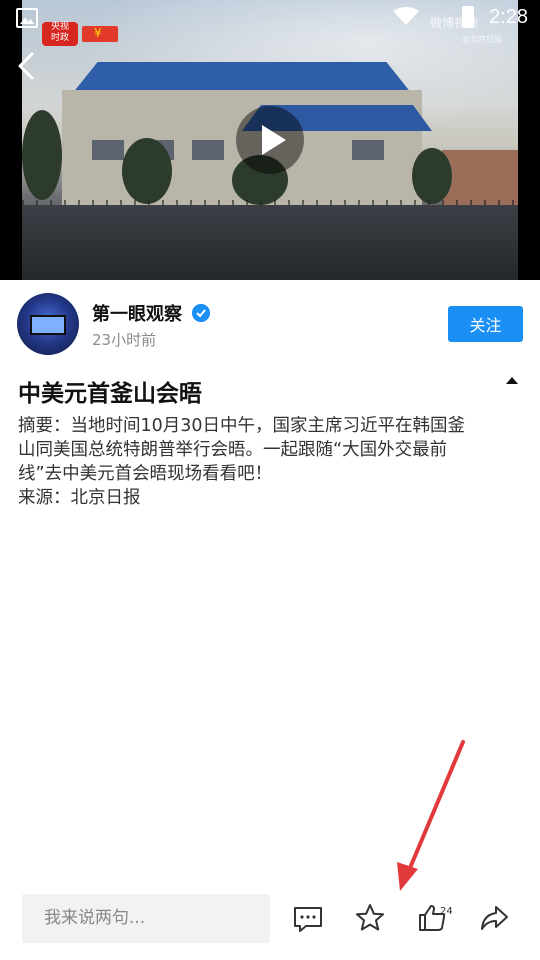 The height and width of the screenshot is (960, 540). What do you see at coordinates (485, 324) in the screenshot?
I see `follow-button: 关注` at bounding box center [485, 324].